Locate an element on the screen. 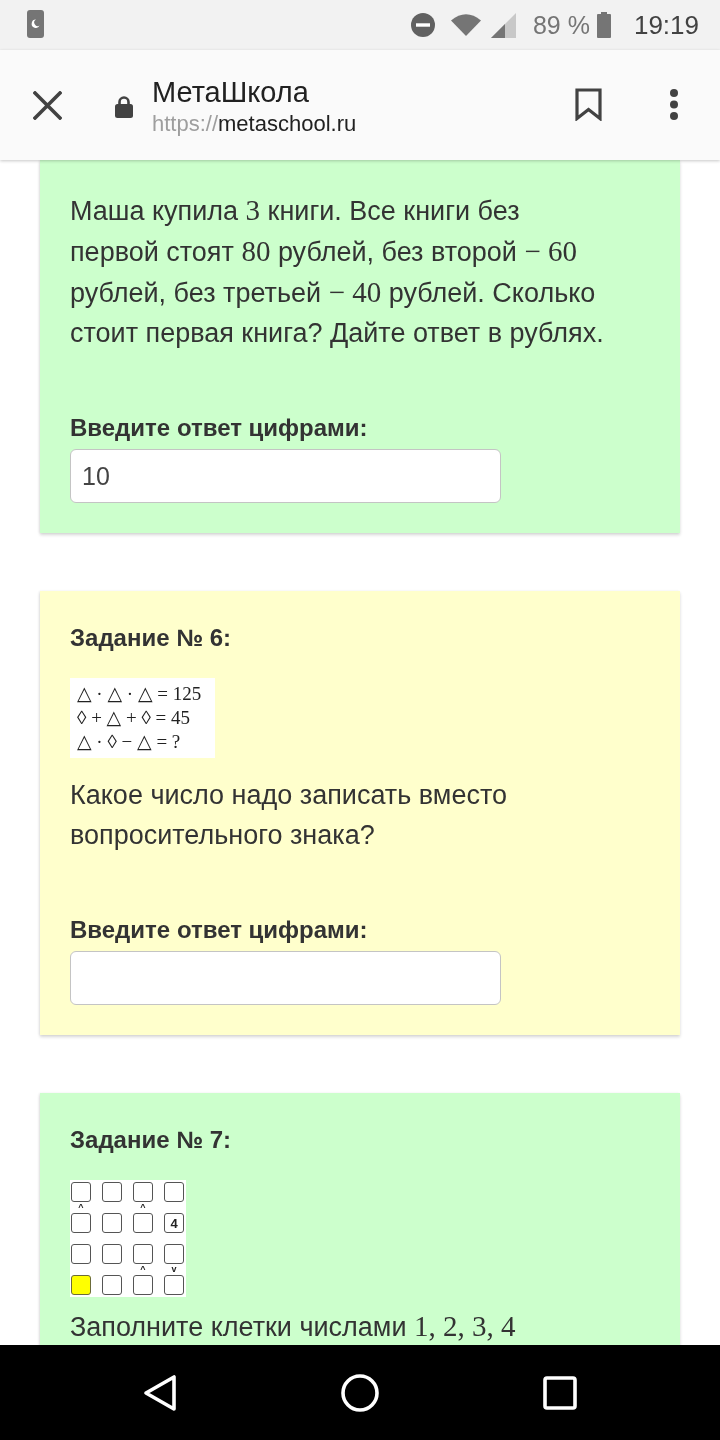 The image size is (720, 1440). close-icon is located at coordinates (47, 105).